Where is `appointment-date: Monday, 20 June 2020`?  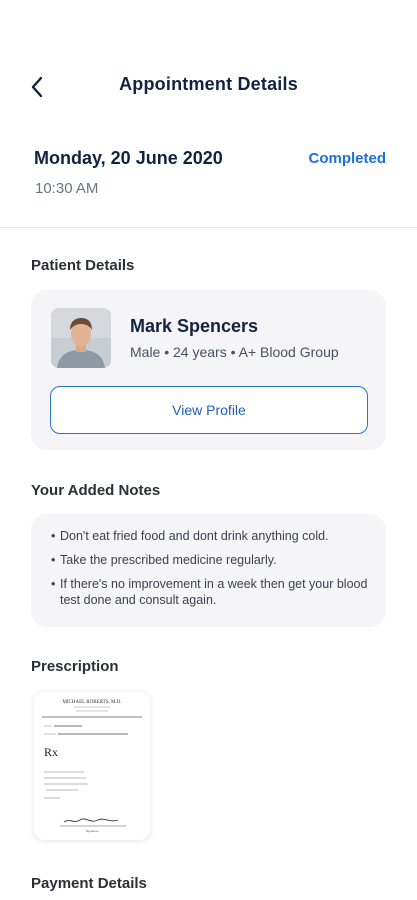 appointment-date: Monday, 20 June 2020 is located at coordinates (128, 158).